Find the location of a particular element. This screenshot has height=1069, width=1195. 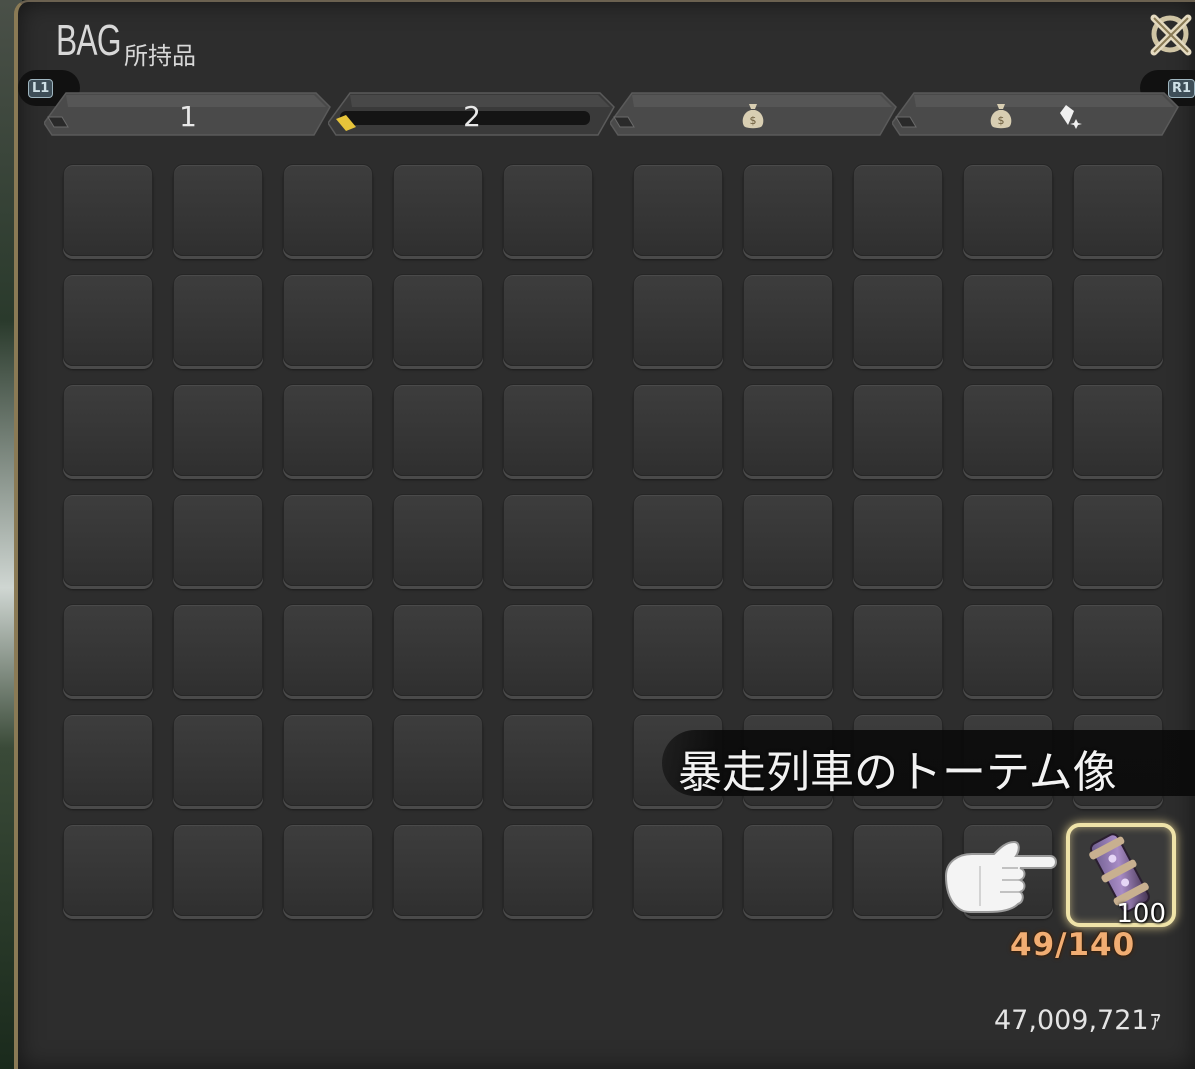

tab-4: $ is located at coordinates (1036, 114).